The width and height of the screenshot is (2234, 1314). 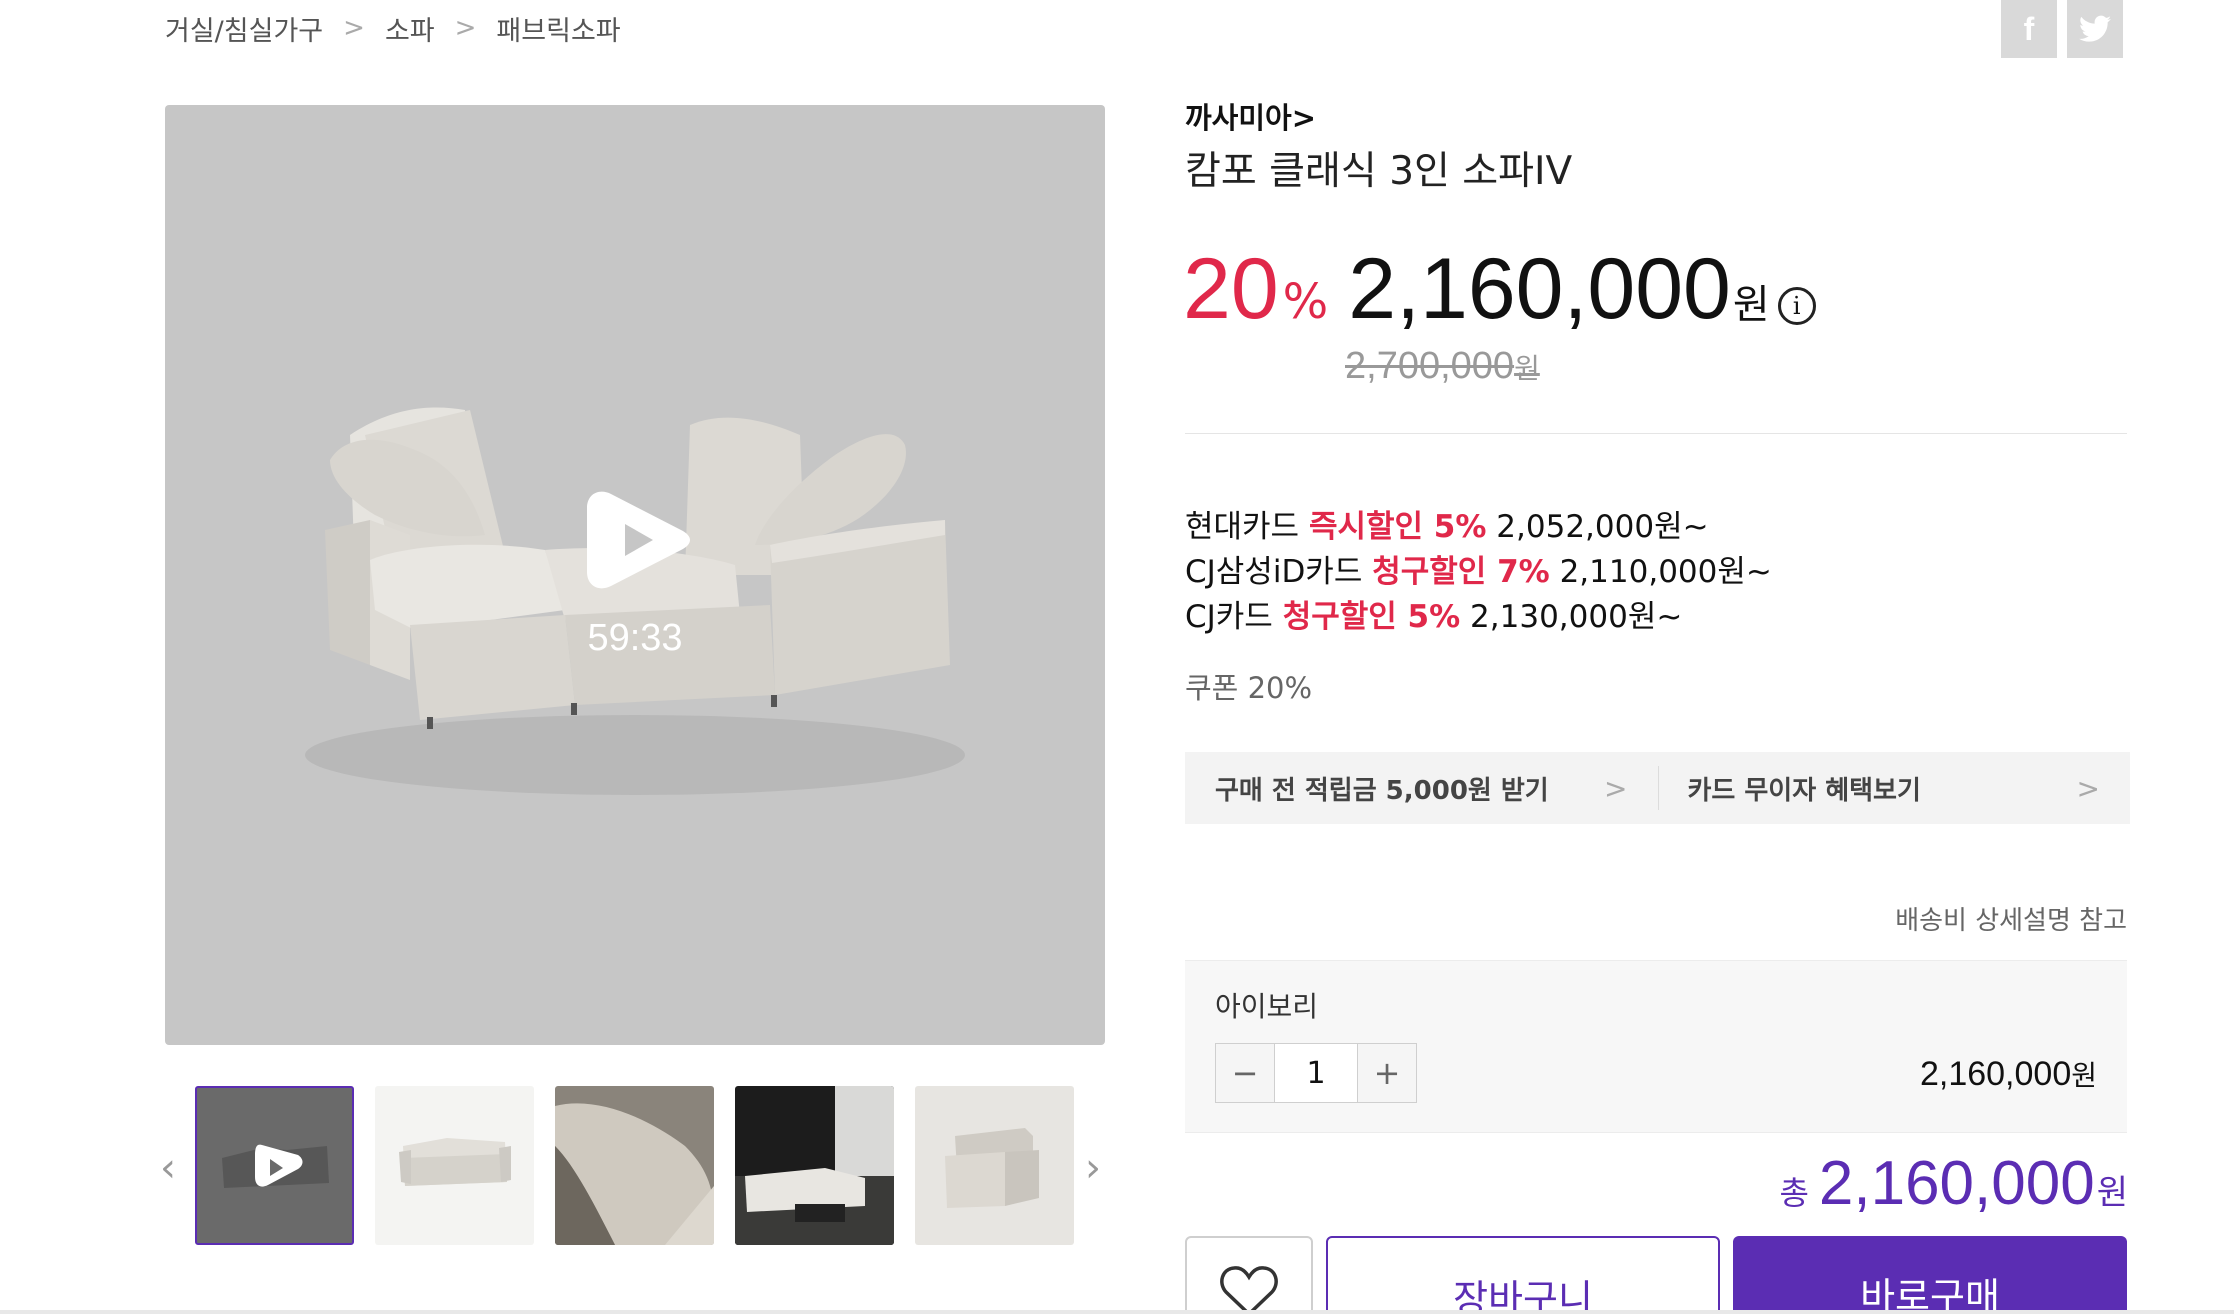 I want to click on card-interest-free-button: 카드 무이자 혜택보기 >, so click(x=1894, y=788).